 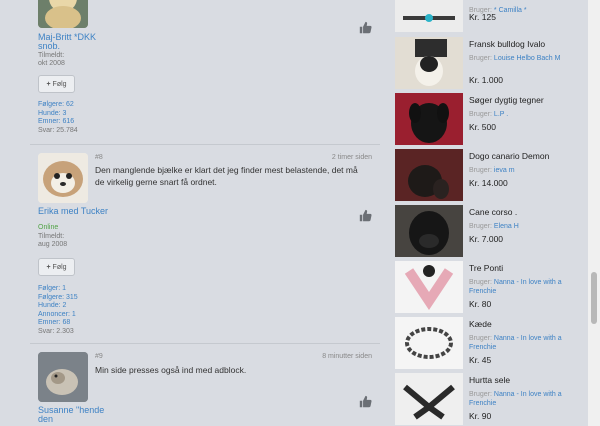 I want to click on listing-price: Kr. 7.000, so click(x=486, y=239).